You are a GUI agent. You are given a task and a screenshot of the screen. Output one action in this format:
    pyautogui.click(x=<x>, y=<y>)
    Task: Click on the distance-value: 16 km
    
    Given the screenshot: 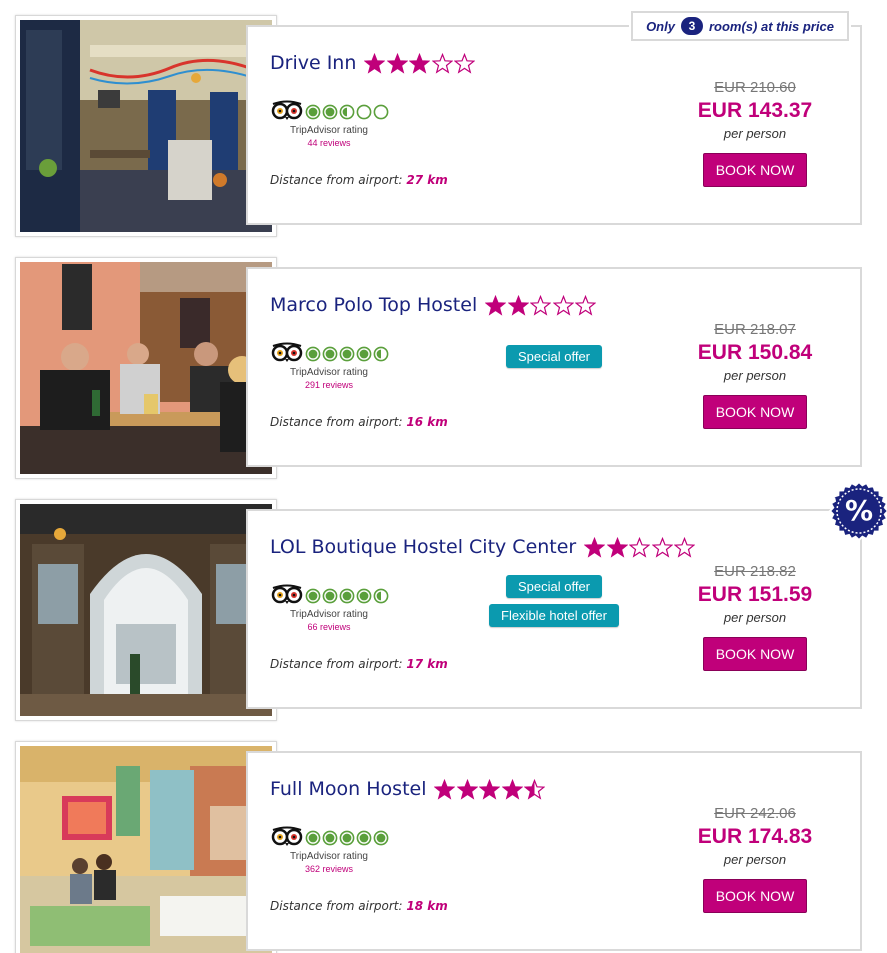 What is the action you would take?
    pyautogui.click(x=427, y=422)
    